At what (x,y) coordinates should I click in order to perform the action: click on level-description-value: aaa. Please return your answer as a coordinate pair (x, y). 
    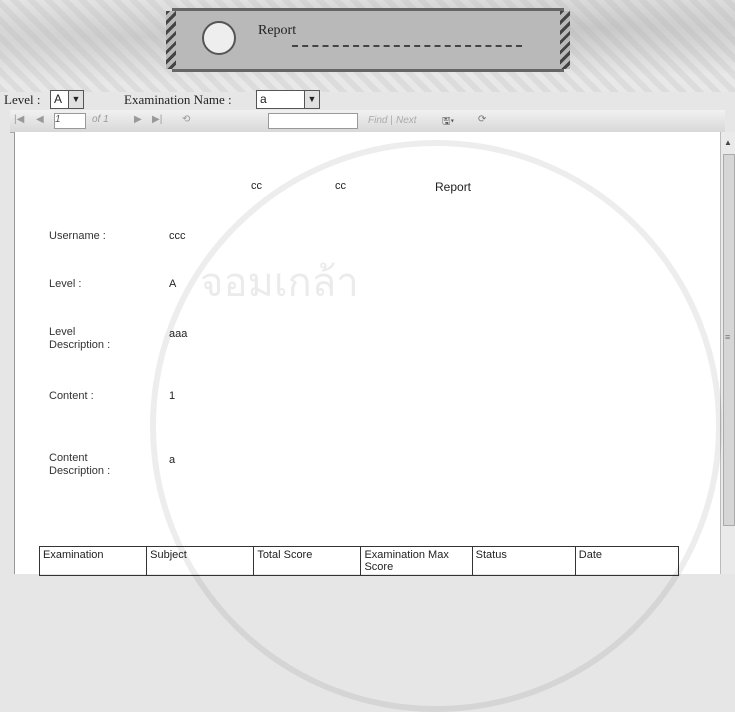
    Looking at the image, I should click on (178, 334).